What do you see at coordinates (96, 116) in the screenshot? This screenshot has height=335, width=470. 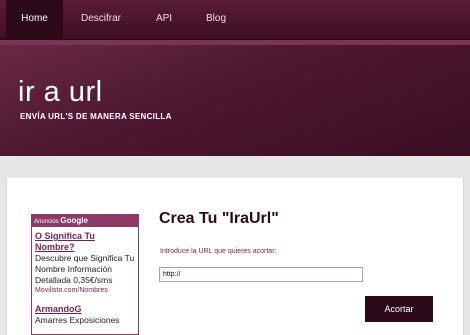 I see `site-tagline: ENVÍA URL'S DE MANERA SENCILLA` at bounding box center [96, 116].